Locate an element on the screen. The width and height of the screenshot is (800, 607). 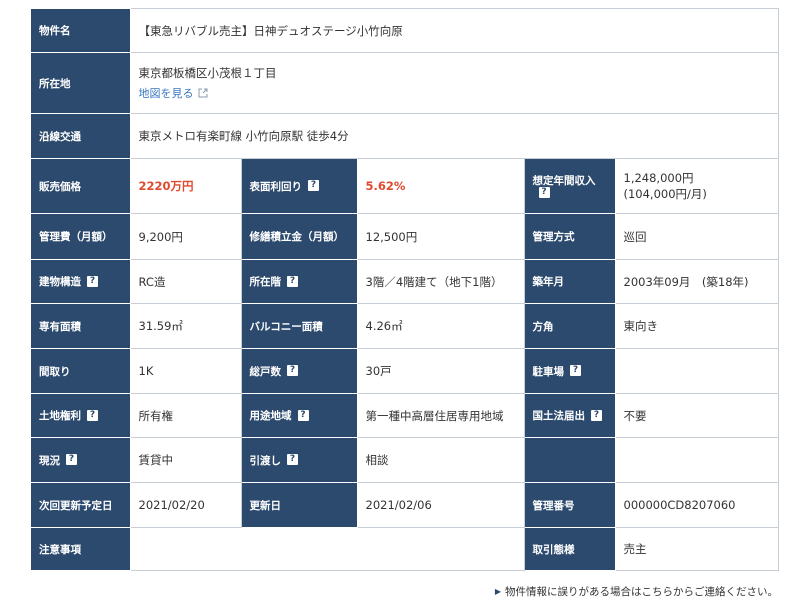
label-income: 想定年間収入 is located at coordinates (564, 180).